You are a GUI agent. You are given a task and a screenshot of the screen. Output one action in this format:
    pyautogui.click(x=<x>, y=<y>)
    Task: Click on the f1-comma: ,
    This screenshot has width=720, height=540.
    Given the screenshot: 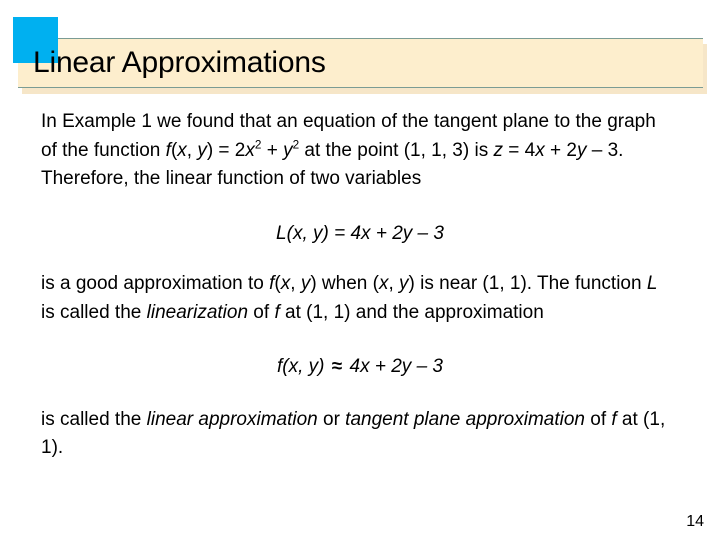 What is the action you would take?
    pyautogui.click(x=307, y=233)
    